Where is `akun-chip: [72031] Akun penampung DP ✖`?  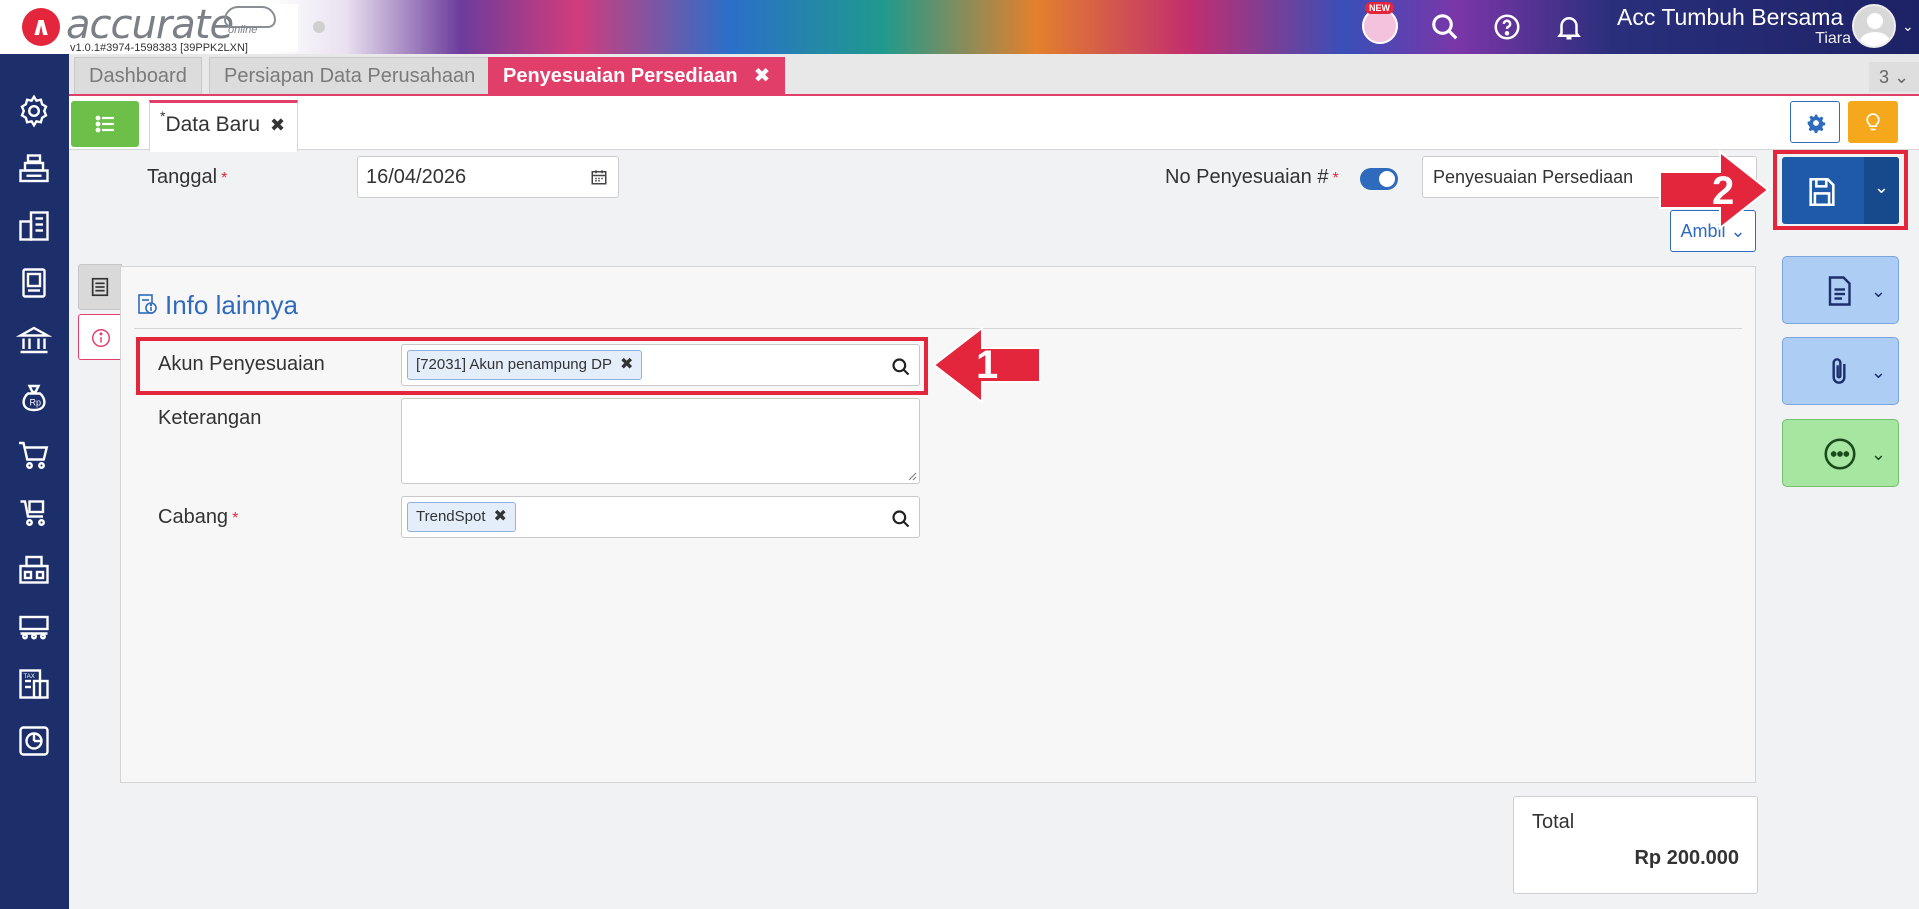
akun-chip: [72031] Akun penampung DP ✖ is located at coordinates (525, 365).